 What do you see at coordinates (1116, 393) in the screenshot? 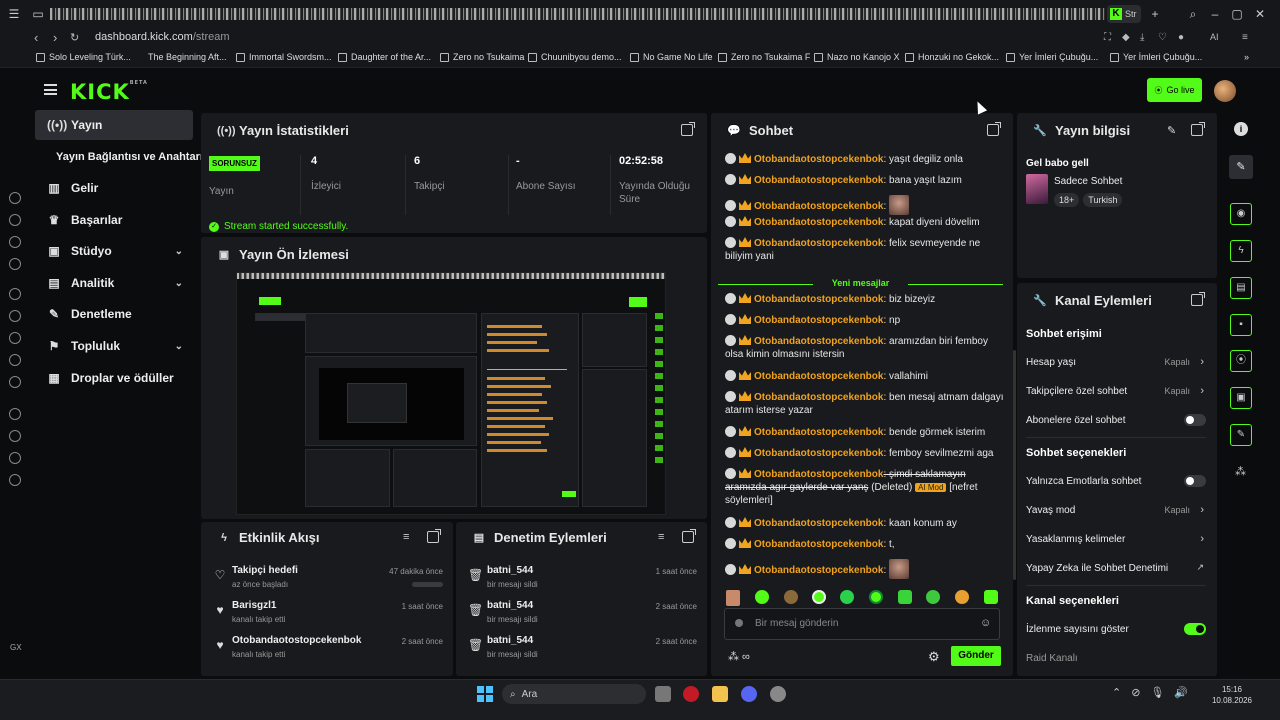
I see `followers-only-row: Takipçilere özel sohbet Kapalı ›` at bounding box center [1116, 393].